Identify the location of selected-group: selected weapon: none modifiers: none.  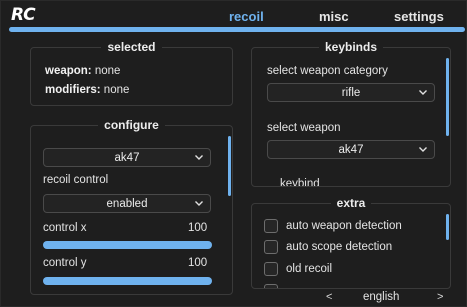
(131, 73).